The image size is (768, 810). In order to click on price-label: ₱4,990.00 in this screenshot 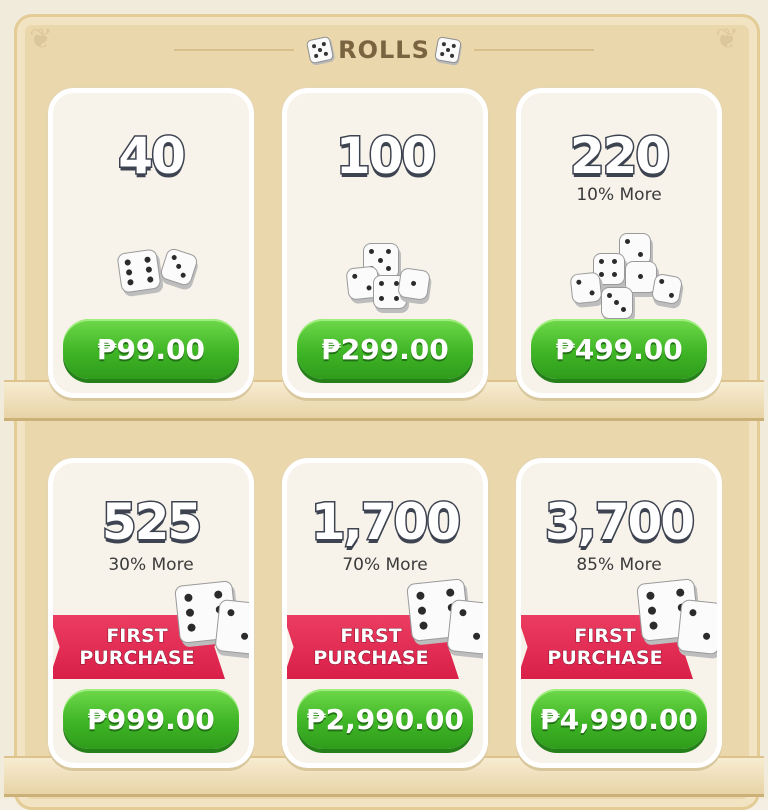, I will do `click(619, 719)`.